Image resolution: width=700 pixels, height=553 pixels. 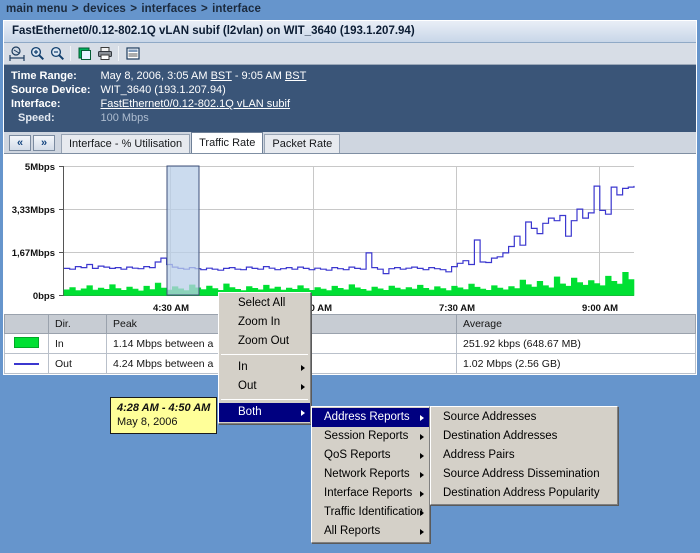 What do you see at coordinates (264, 322) in the screenshot?
I see `menu-item-zoom-in: Zoom In` at bounding box center [264, 322].